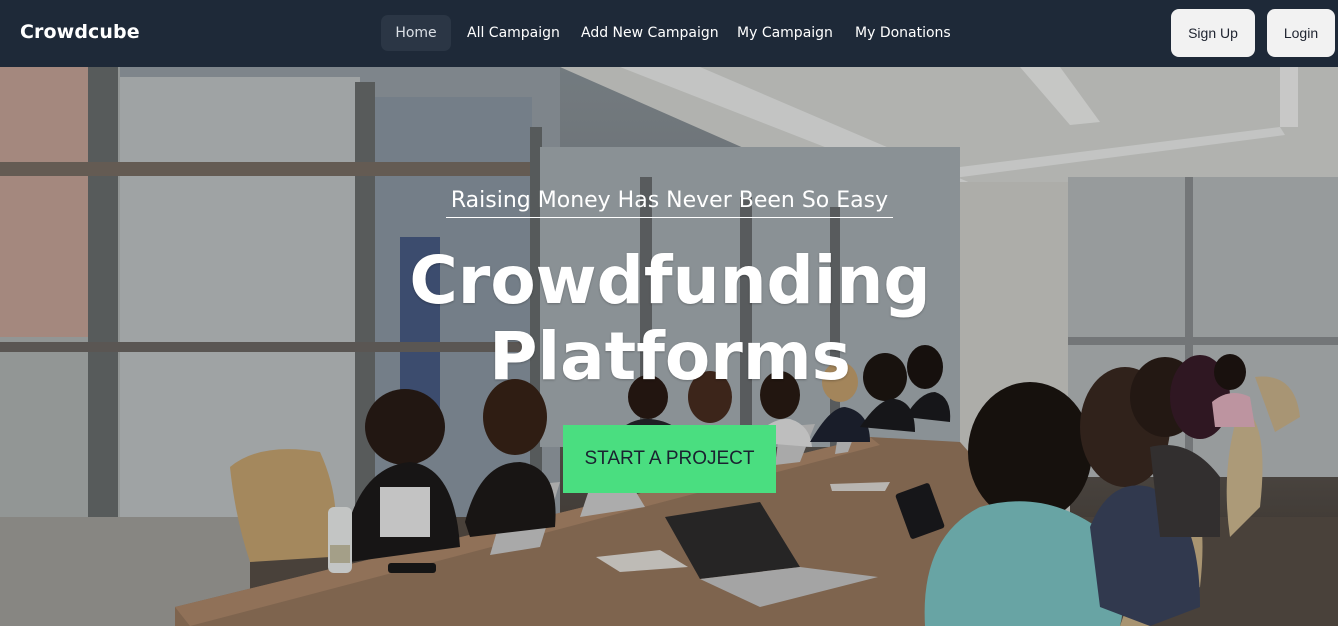 The width and height of the screenshot is (1338, 626). Describe the element at coordinates (669, 203) in the screenshot. I see `hero-tagline: Raising Money Has Never Been So Easy` at that location.